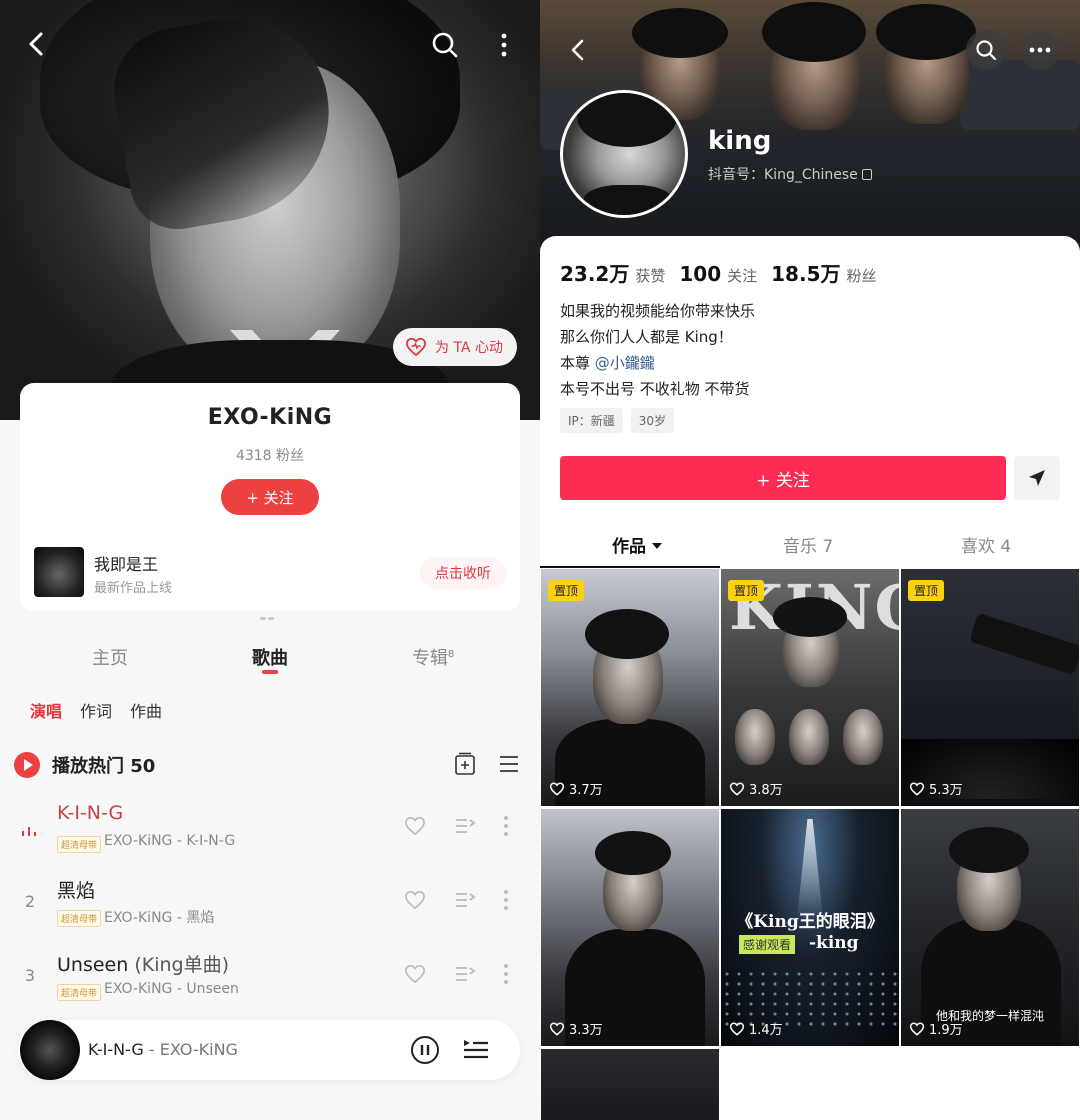  Describe the element at coordinates (810, 687) in the screenshot. I see `video-thumbnail: KING 置顶 3.8万` at that location.